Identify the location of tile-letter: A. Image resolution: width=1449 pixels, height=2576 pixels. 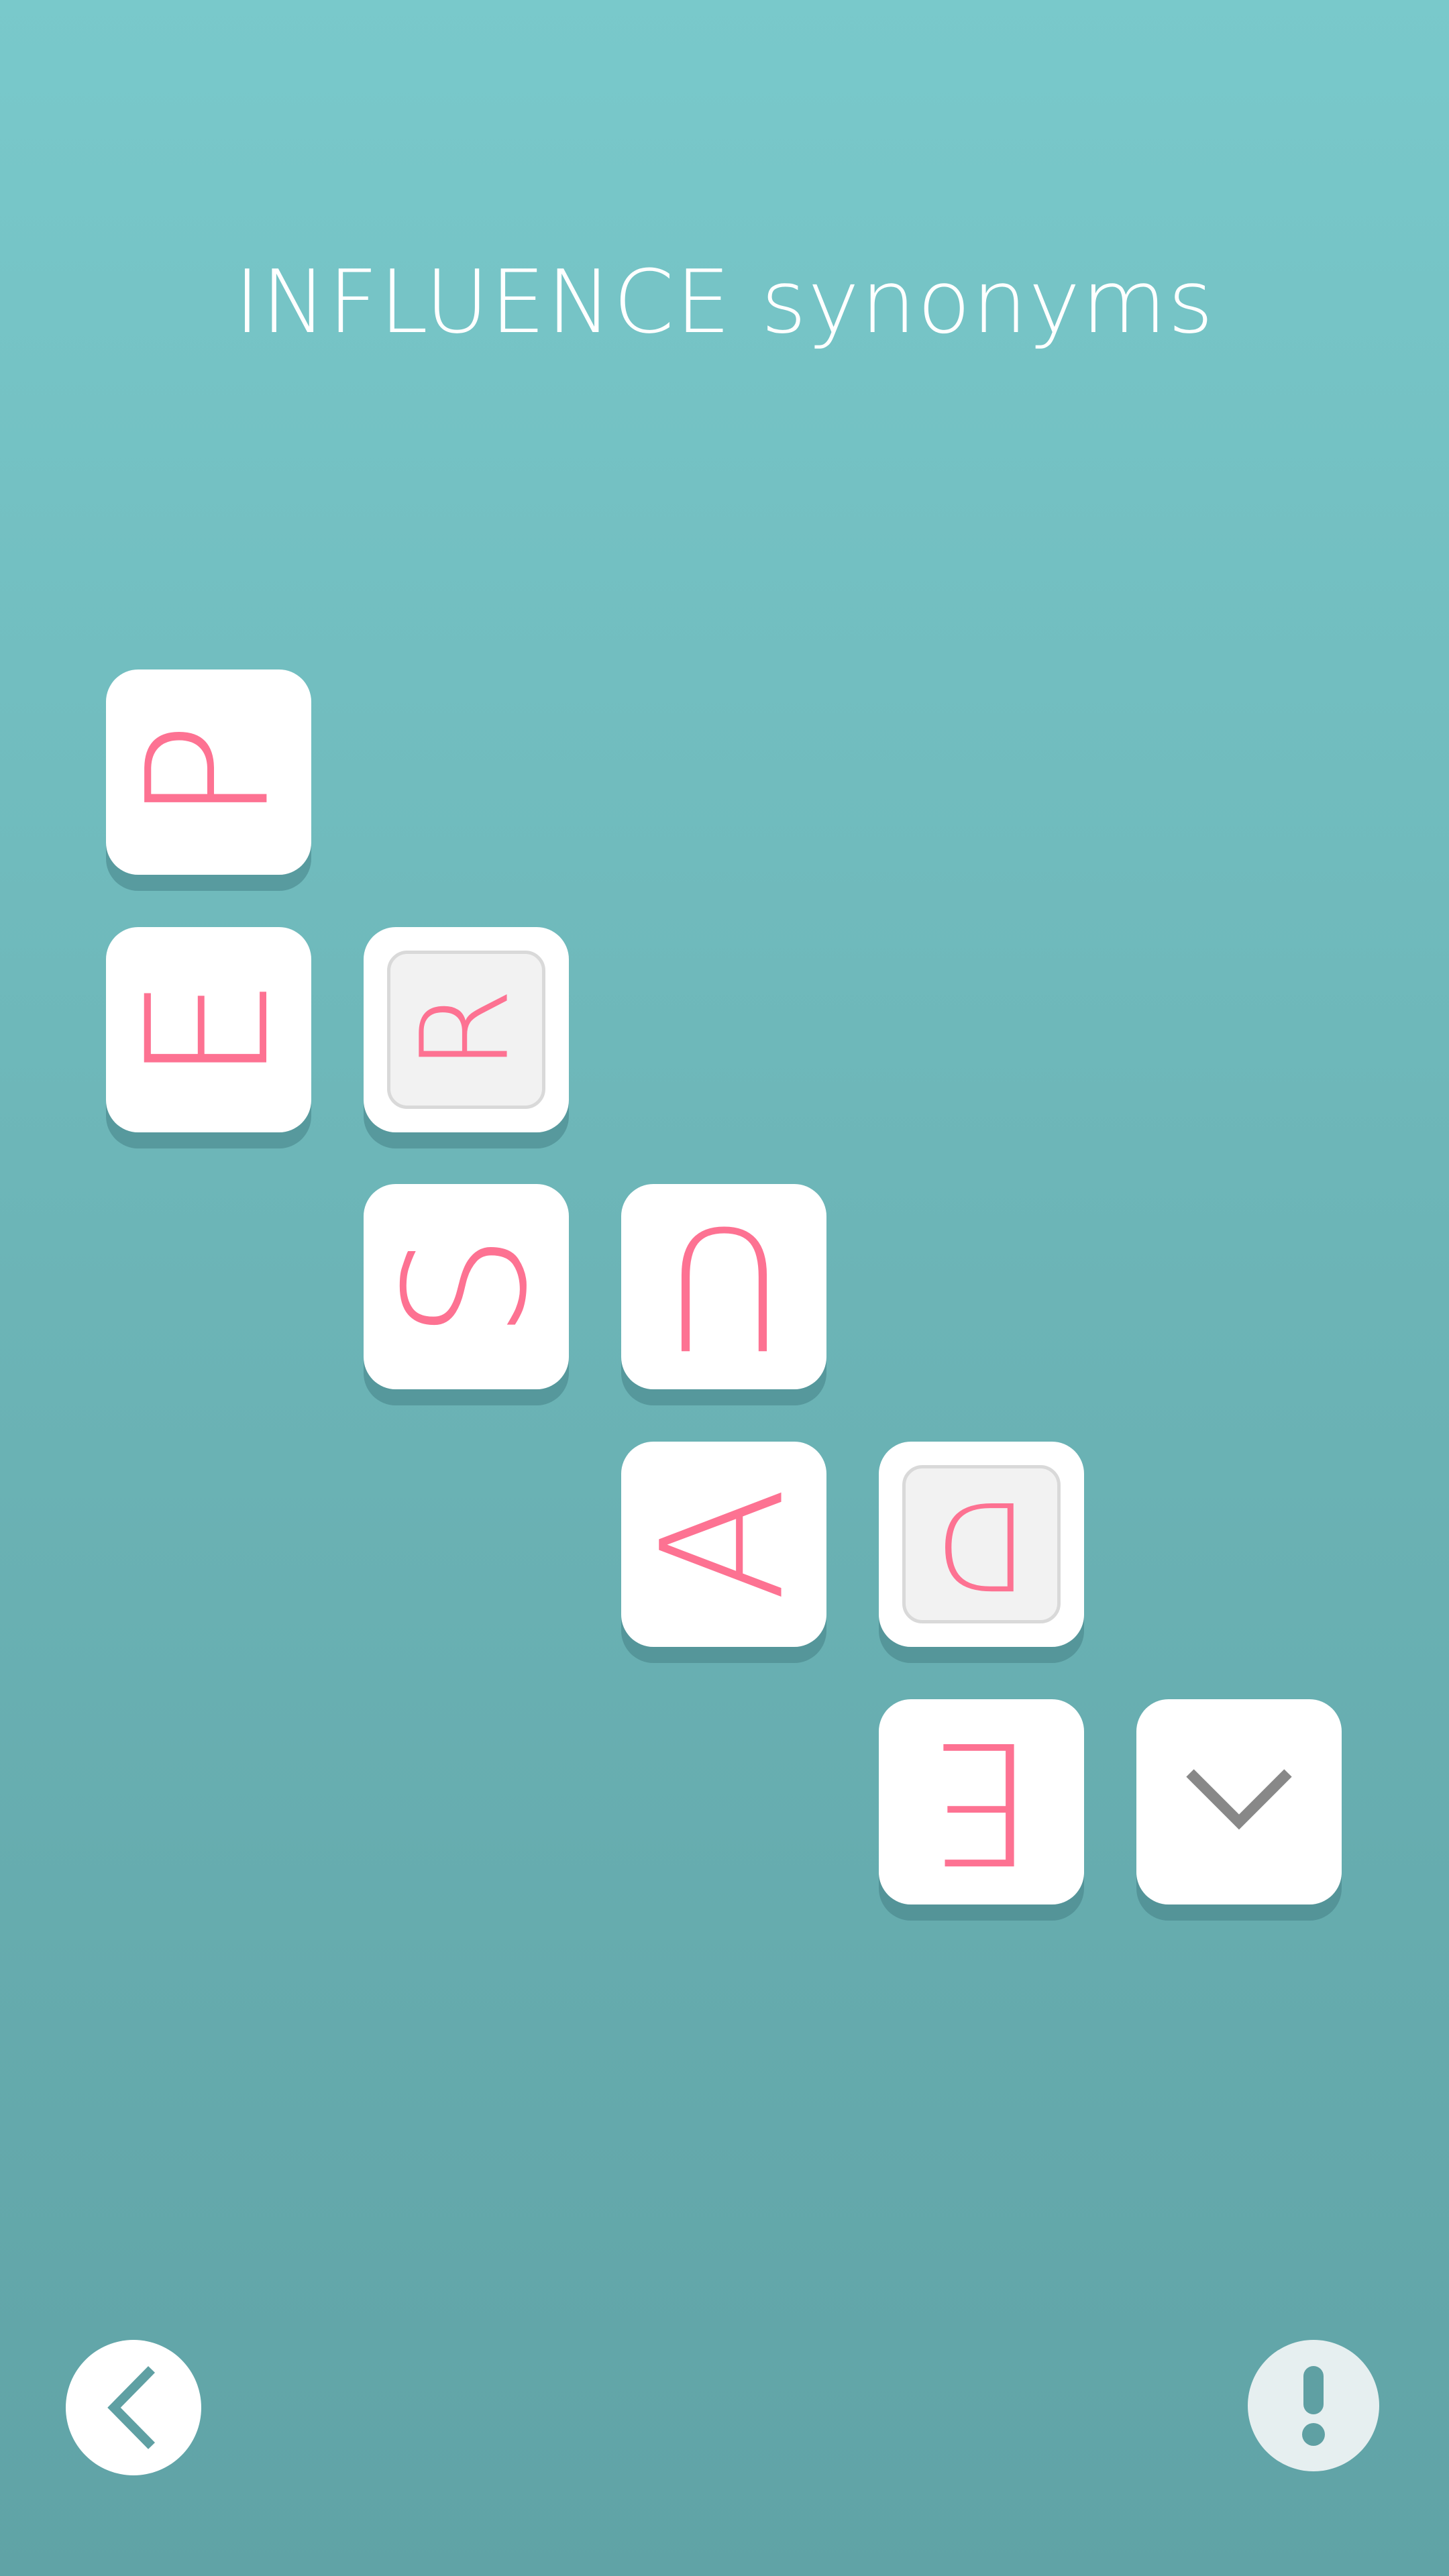
(723, 1544).